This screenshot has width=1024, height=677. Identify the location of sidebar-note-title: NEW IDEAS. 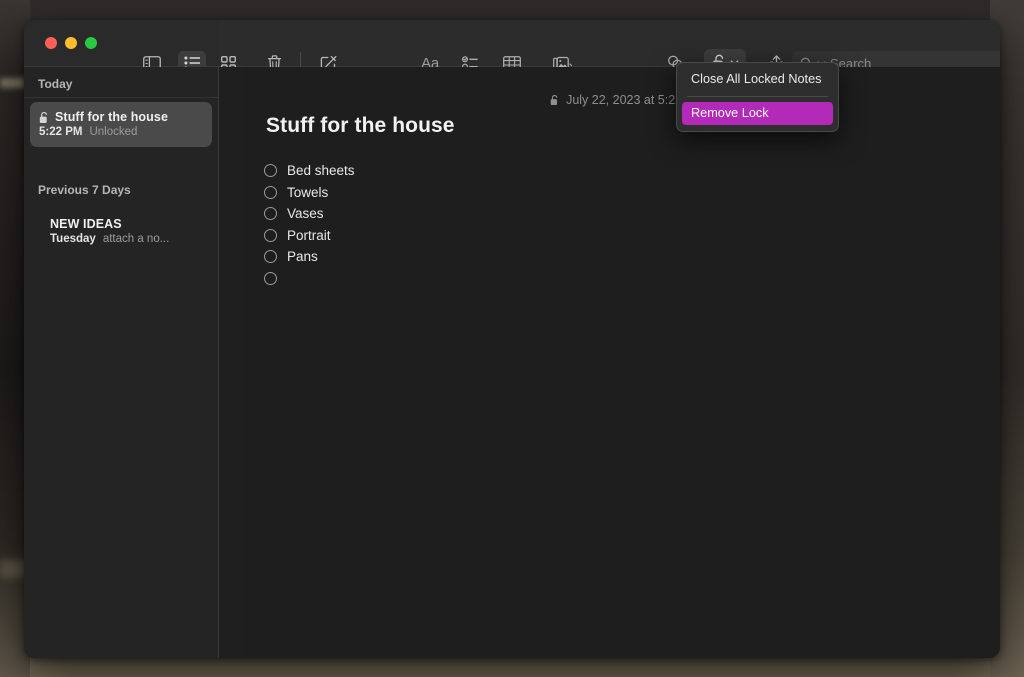
(86, 224).